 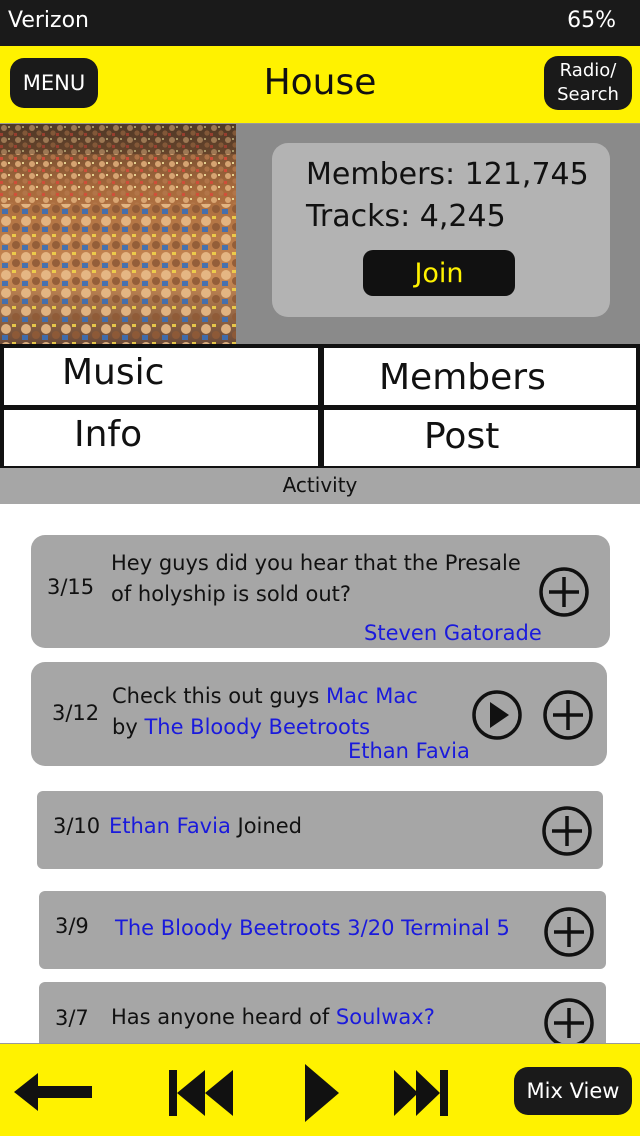 What do you see at coordinates (48, 20) in the screenshot?
I see `carrier-name: Verizon` at bounding box center [48, 20].